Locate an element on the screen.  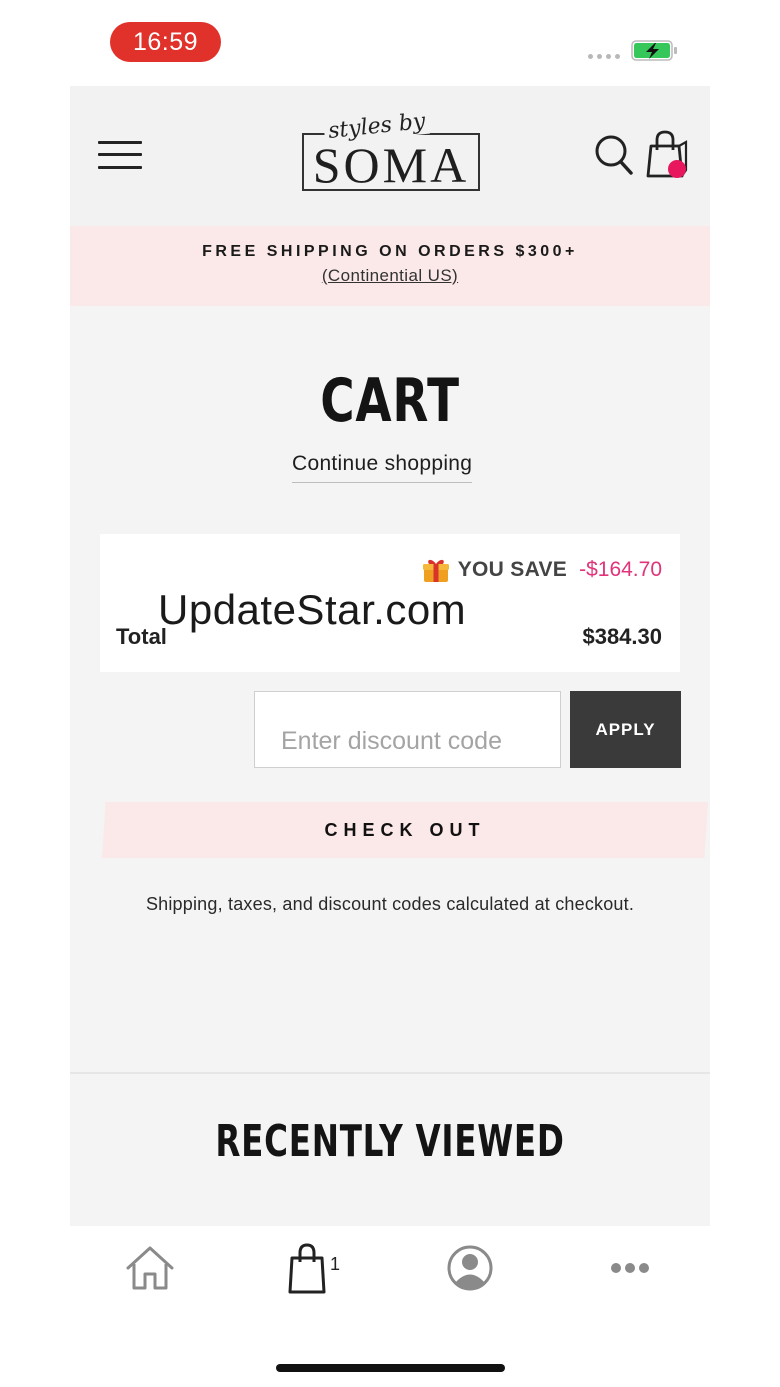
home-icon is located at coordinates (150, 1268).